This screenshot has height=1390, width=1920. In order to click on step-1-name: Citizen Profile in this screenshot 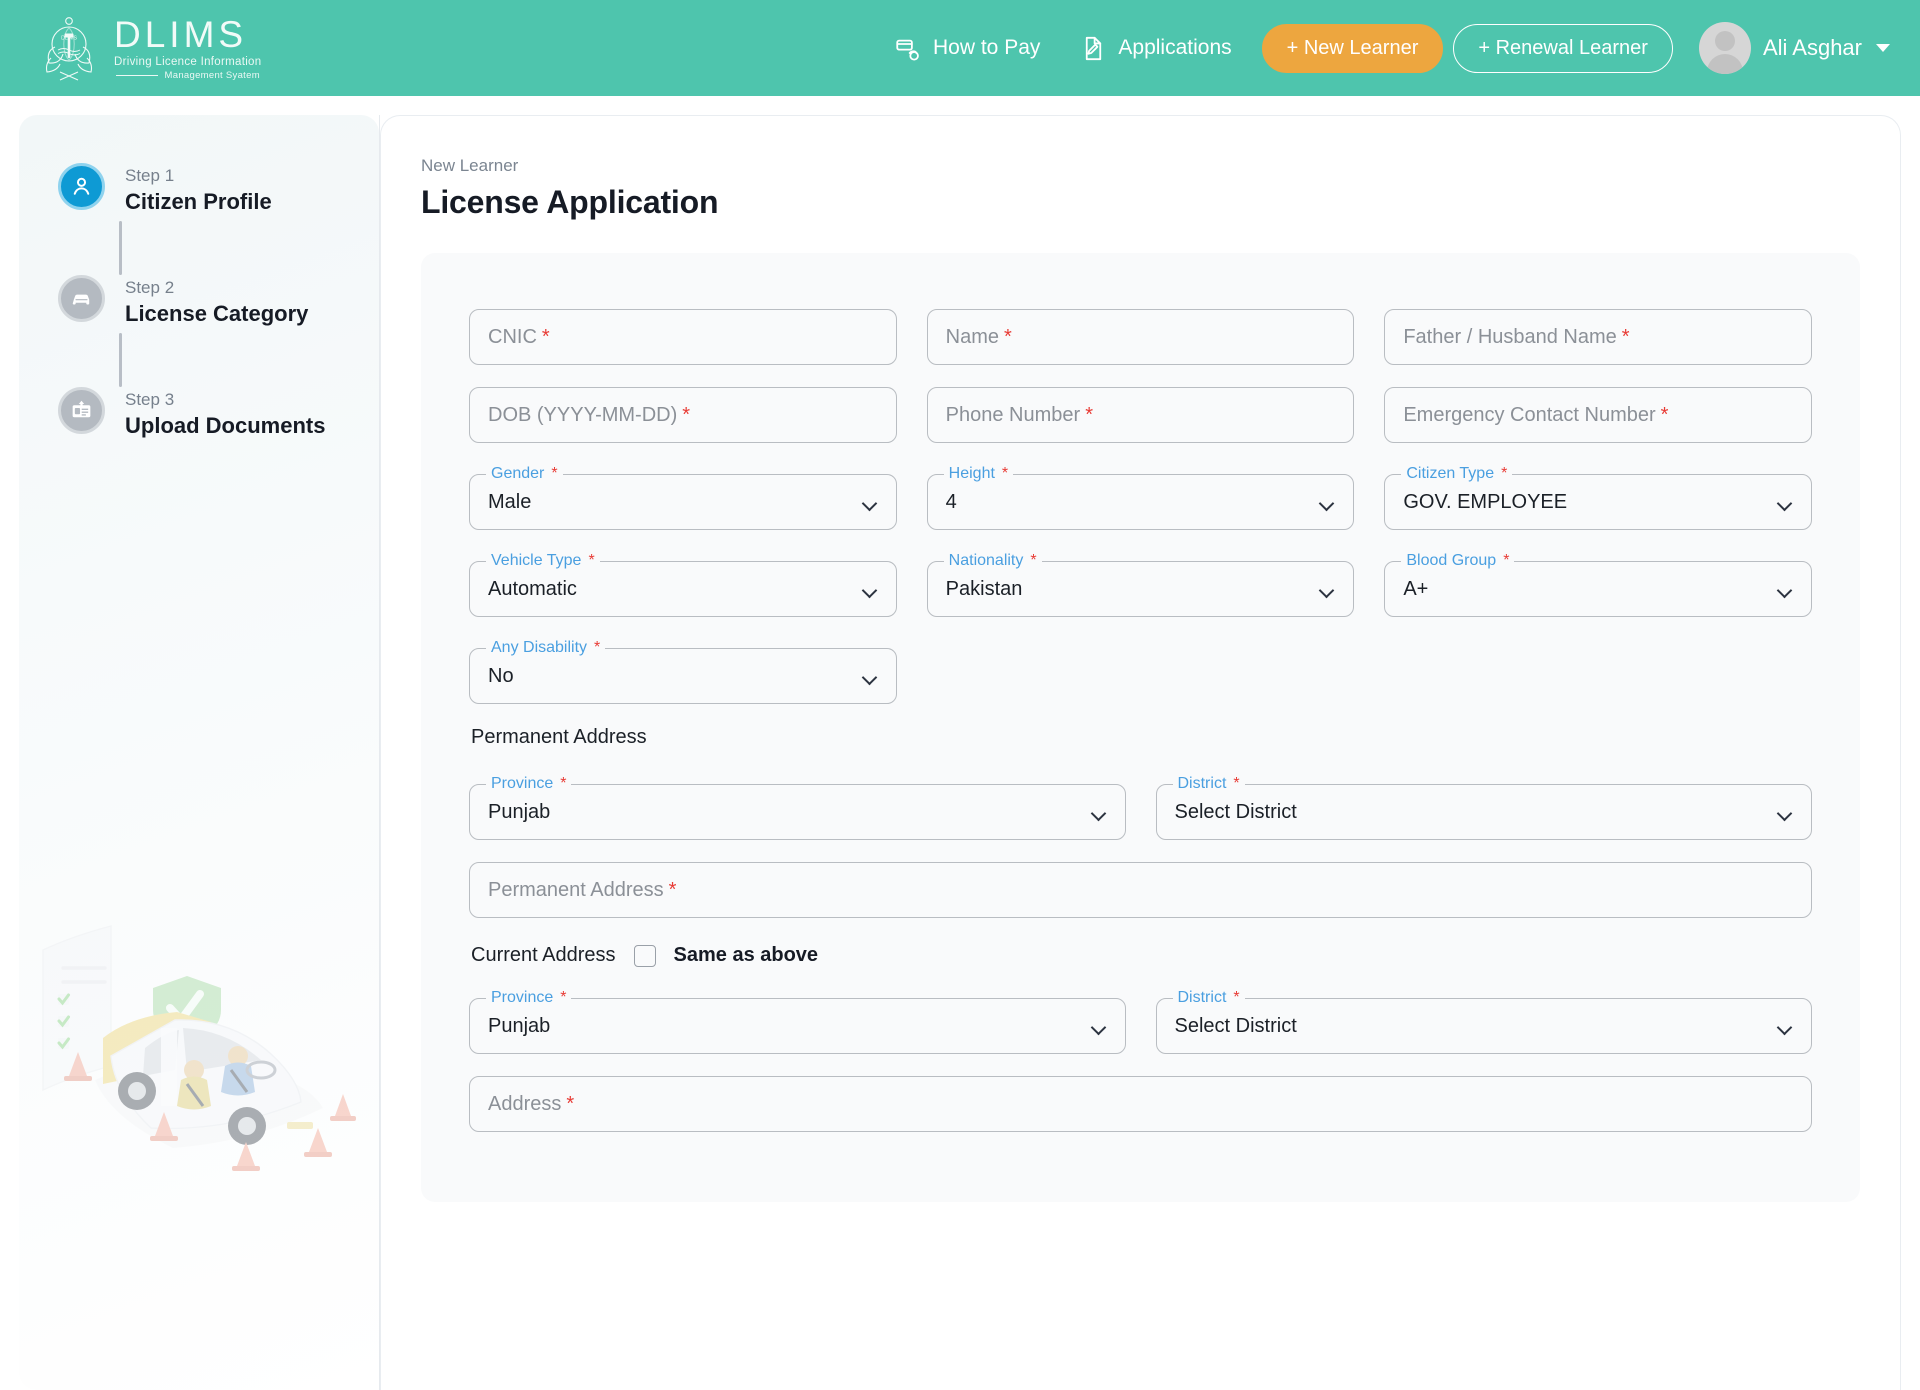, I will do `click(198, 201)`.